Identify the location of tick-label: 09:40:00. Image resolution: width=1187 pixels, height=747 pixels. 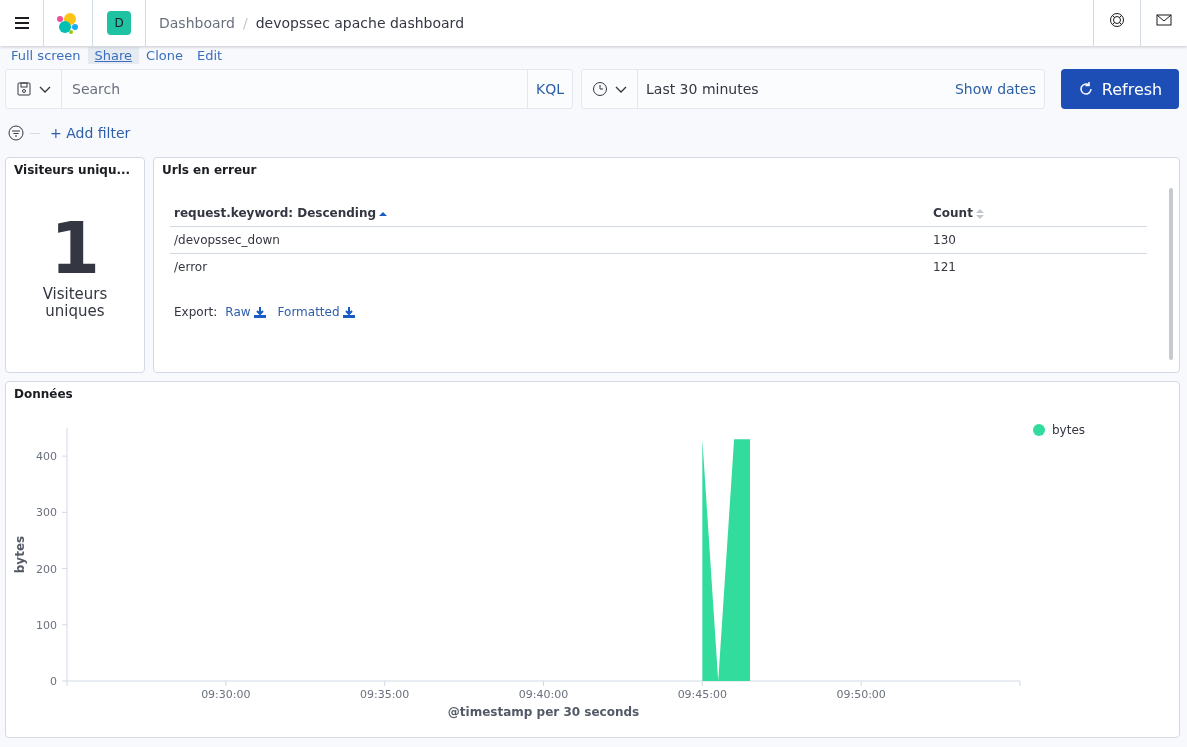
(543, 694).